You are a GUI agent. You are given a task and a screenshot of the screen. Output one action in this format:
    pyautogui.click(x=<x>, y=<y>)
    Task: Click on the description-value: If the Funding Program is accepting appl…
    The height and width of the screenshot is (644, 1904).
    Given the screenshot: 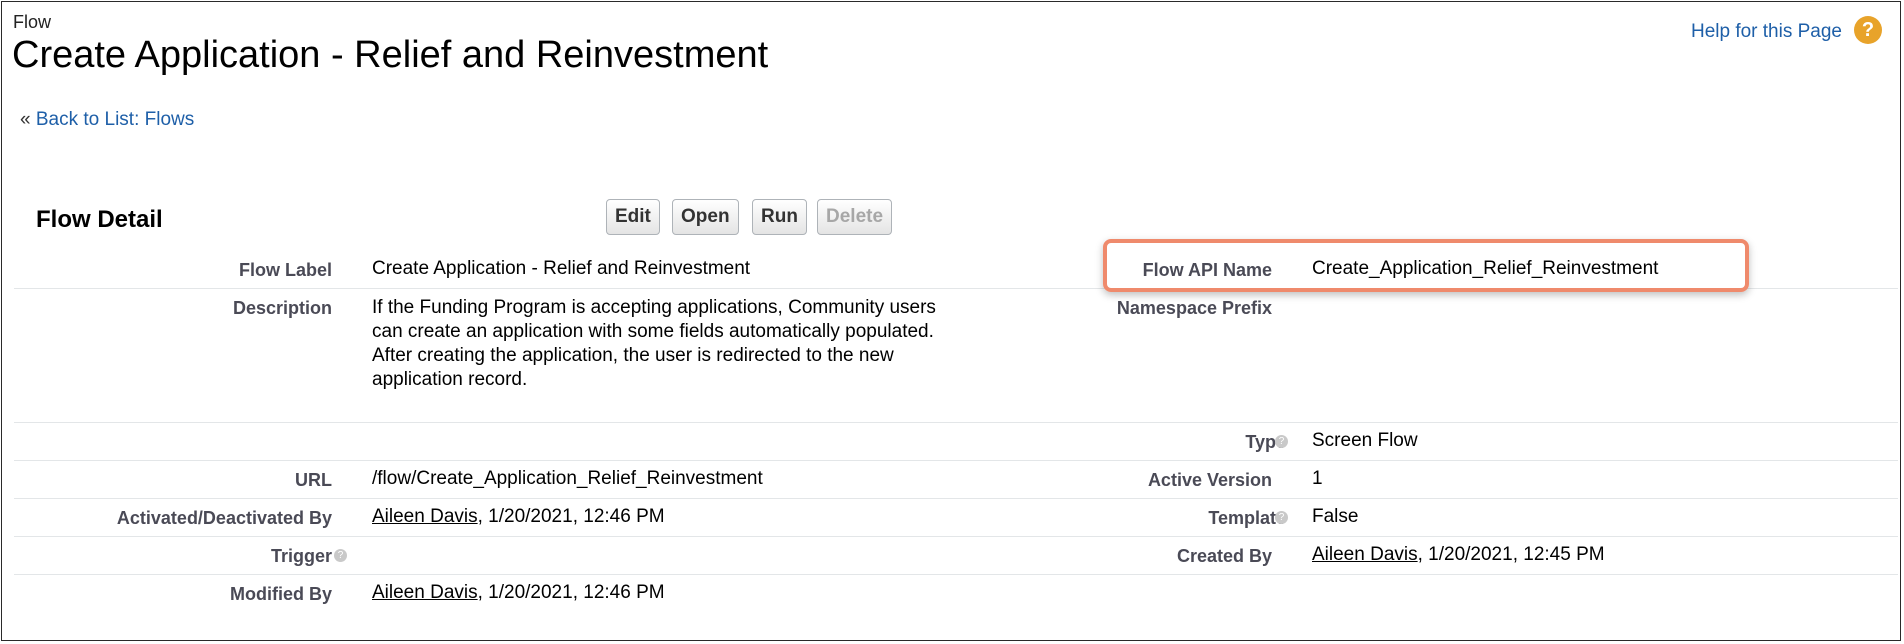 What is the action you would take?
    pyautogui.click(x=654, y=343)
    